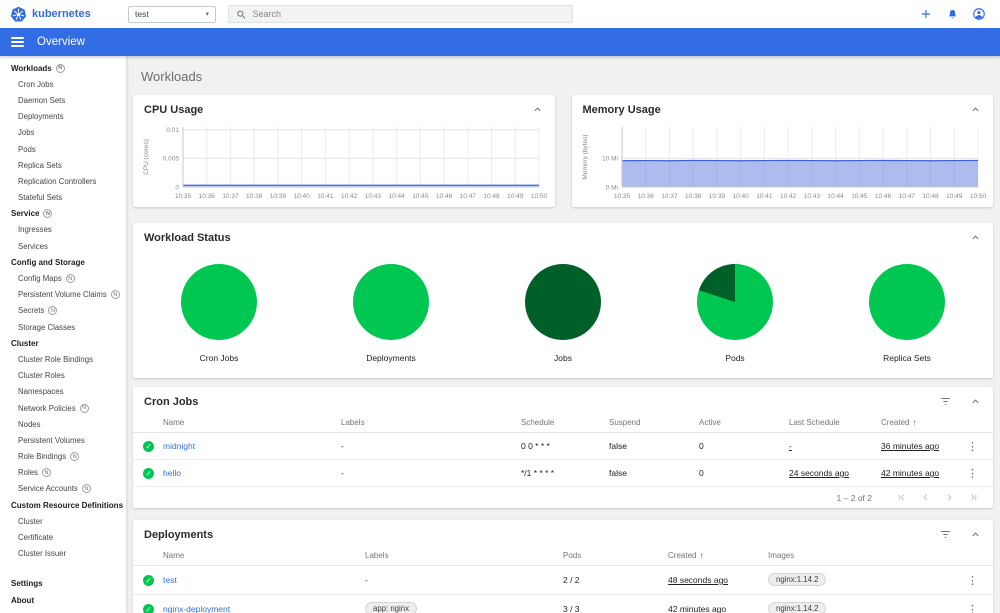  What do you see at coordinates (63, 117) in the screenshot?
I see `sidebar-item: Deployments` at bounding box center [63, 117].